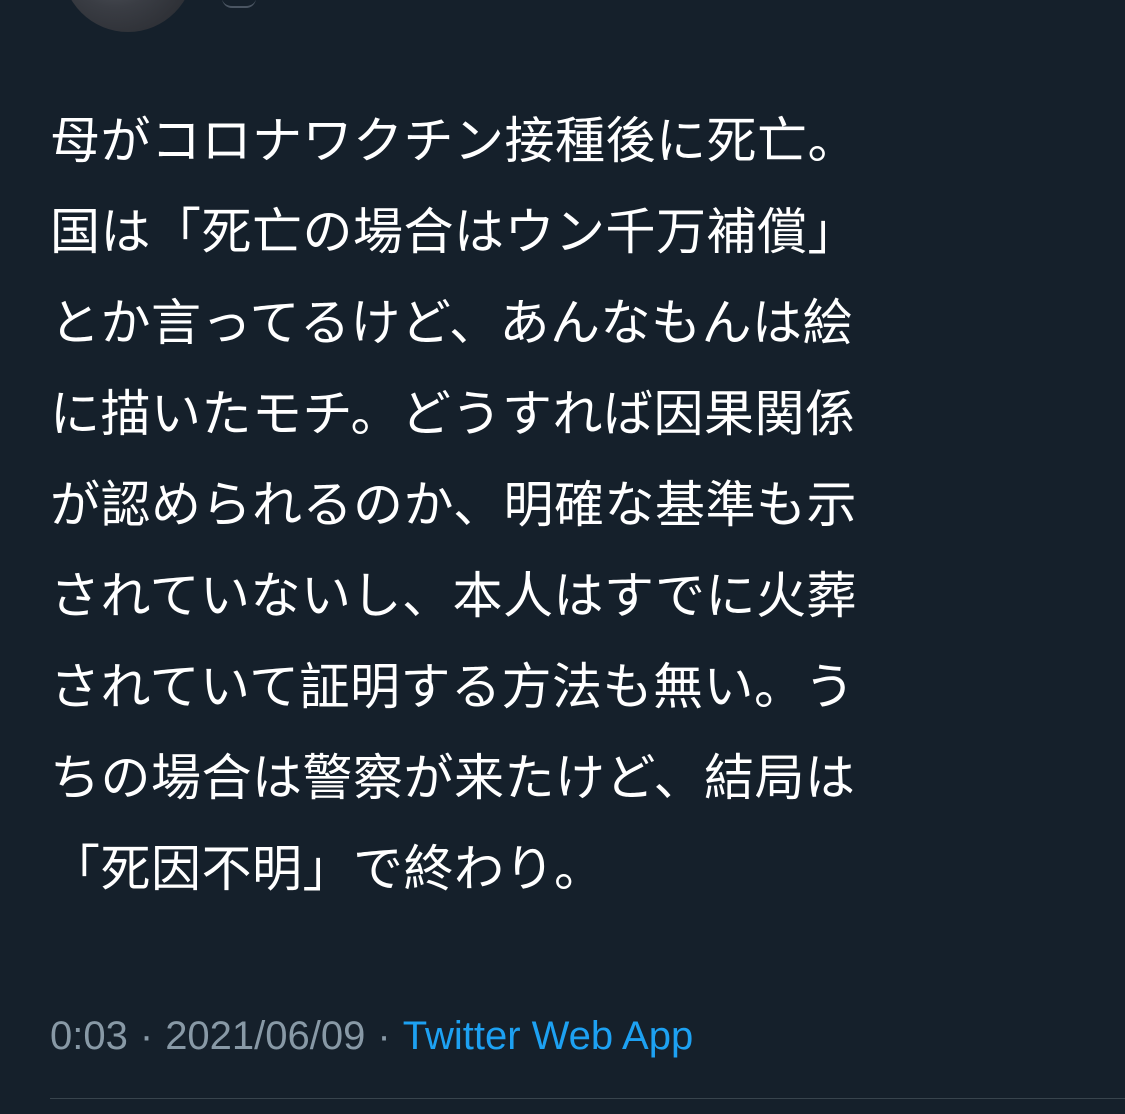  Describe the element at coordinates (454, 232) in the screenshot. I see `tweet-line-2: 国は「死亡の場合はウン千万補償」` at that location.